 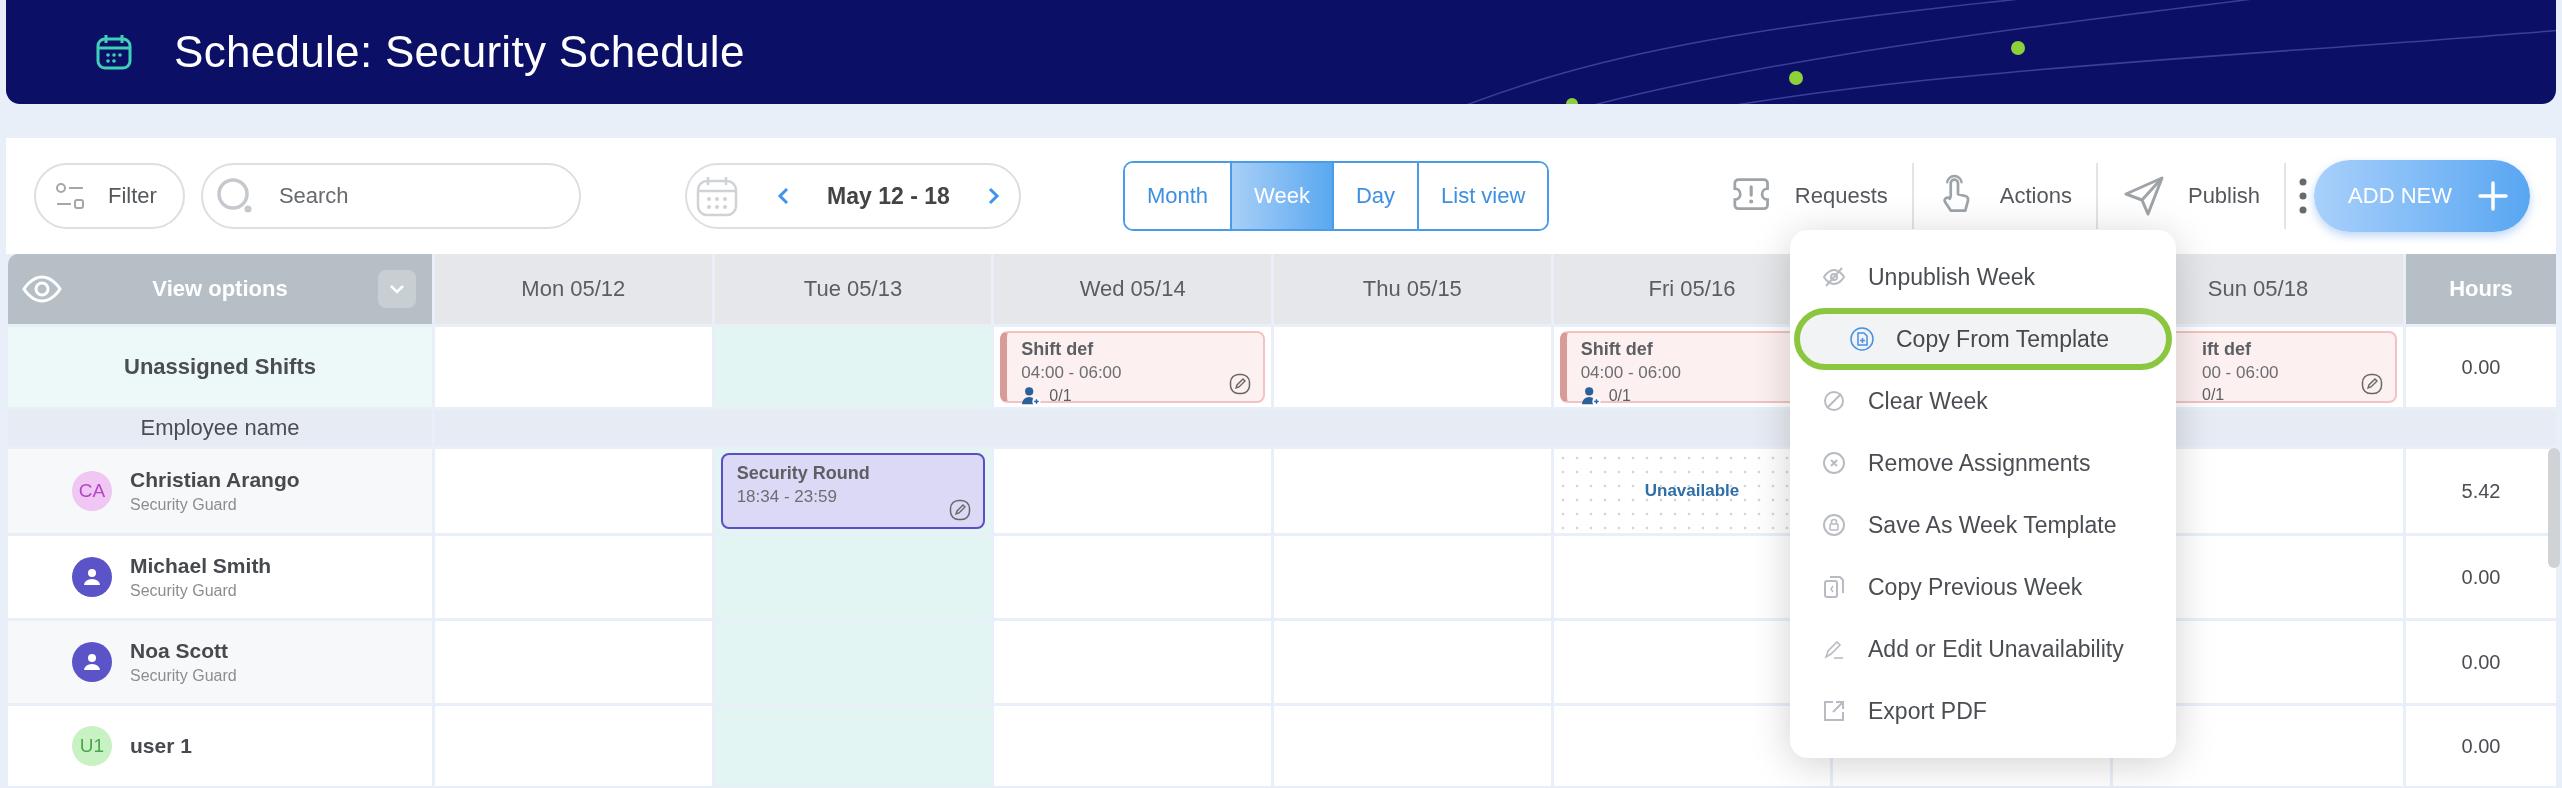 What do you see at coordinates (1412, 289) in the screenshot?
I see `day-header: Thu 05/15` at bounding box center [1412, 289].